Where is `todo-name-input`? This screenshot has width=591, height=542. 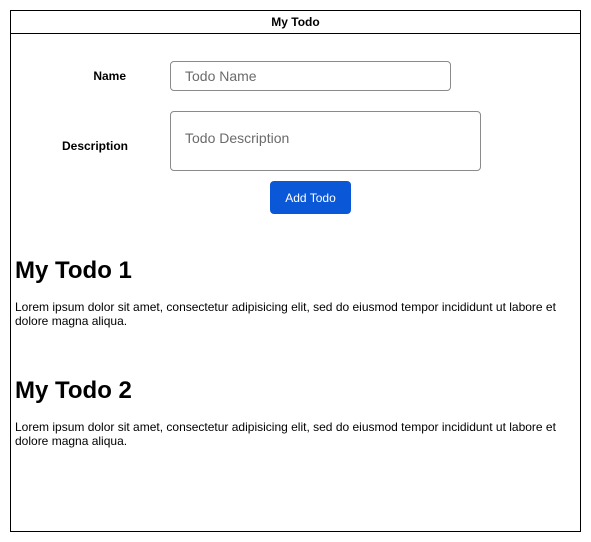 todo-name-input is located at coordinates (310, 76).